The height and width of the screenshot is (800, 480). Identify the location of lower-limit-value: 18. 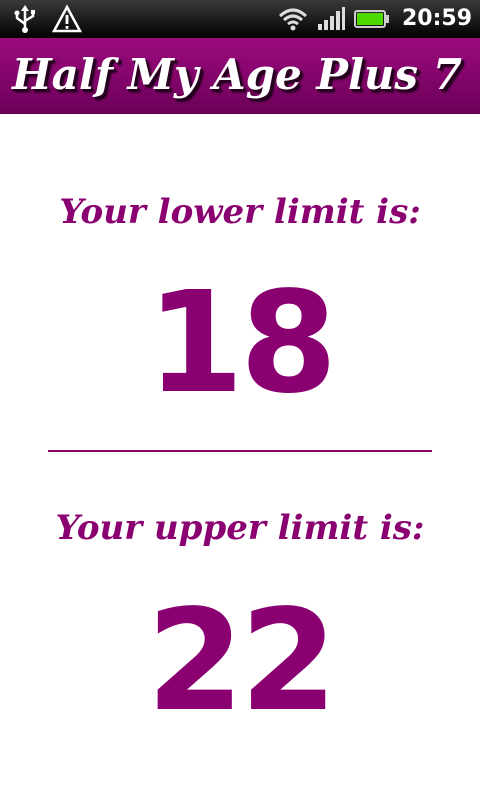
(242, 343).